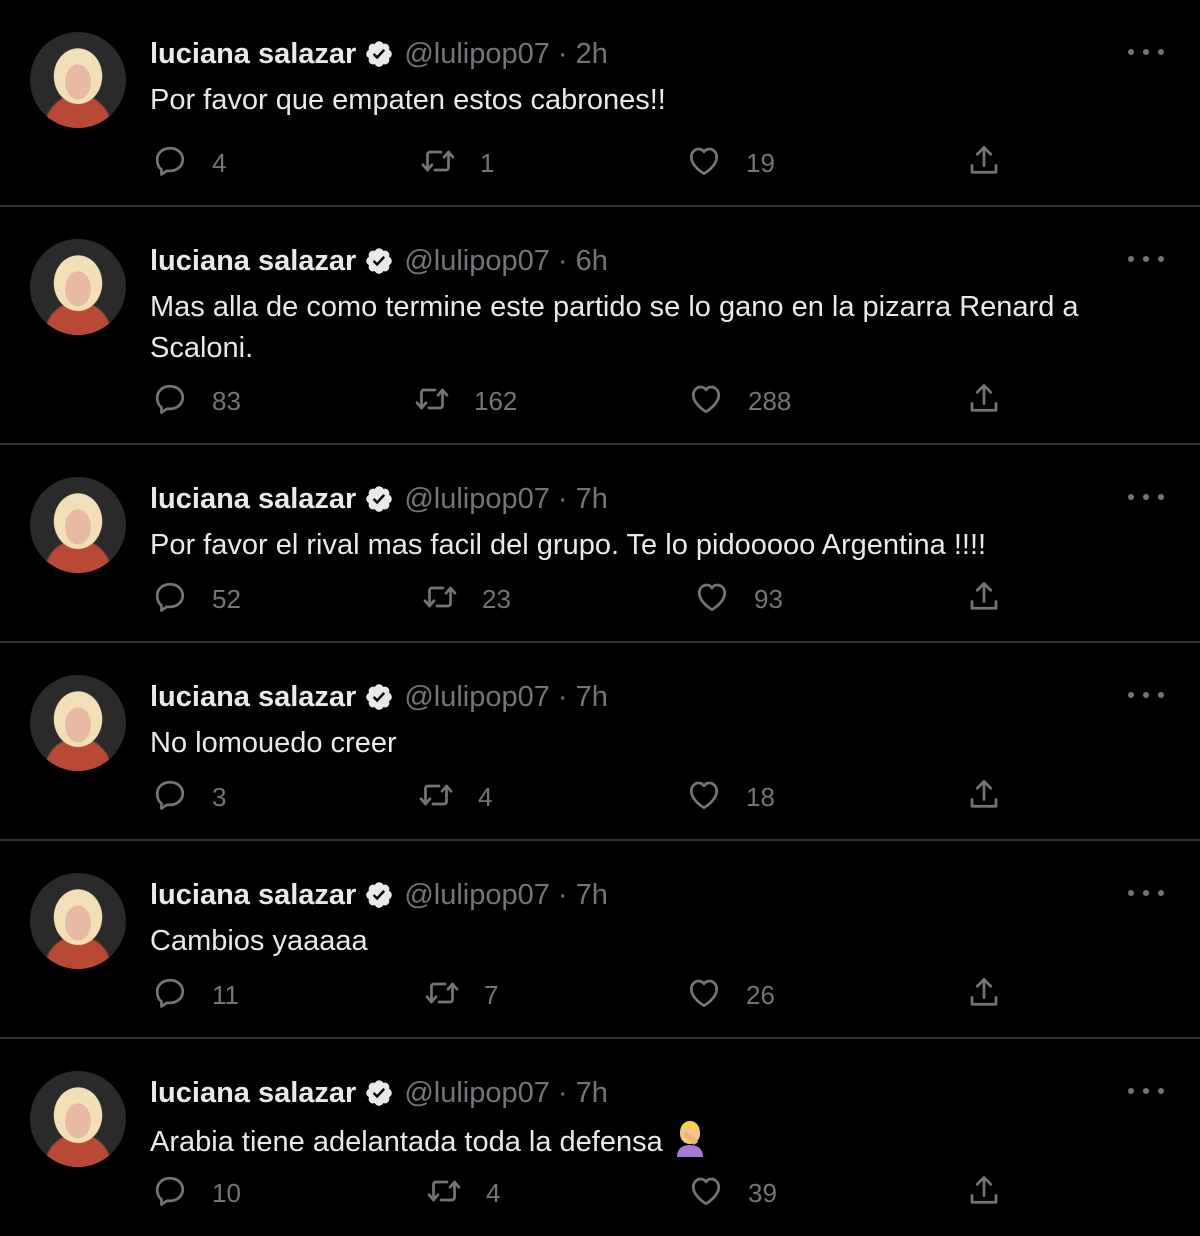 The image size is (1200, 1236). I want to click on retweet-button: 162, so click(465, 401).